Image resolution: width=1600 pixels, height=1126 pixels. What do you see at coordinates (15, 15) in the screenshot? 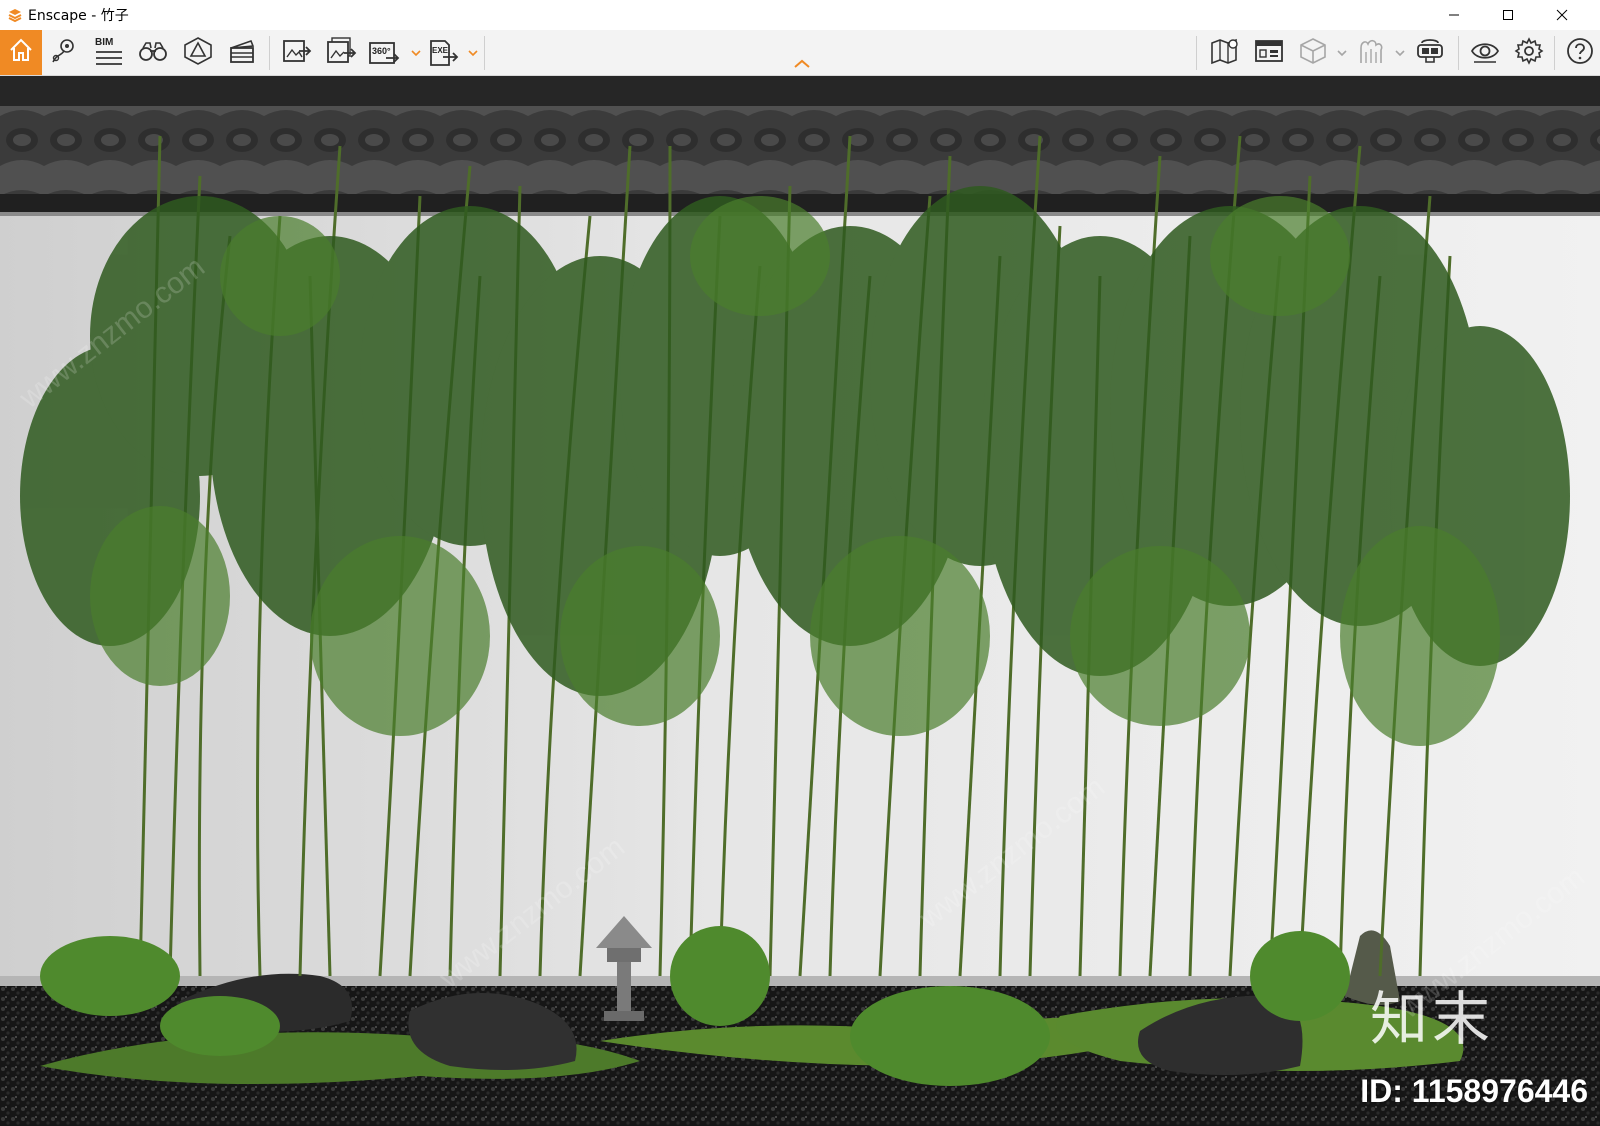
I see `enscape-logo-icon` at bounding box center [15, 15].